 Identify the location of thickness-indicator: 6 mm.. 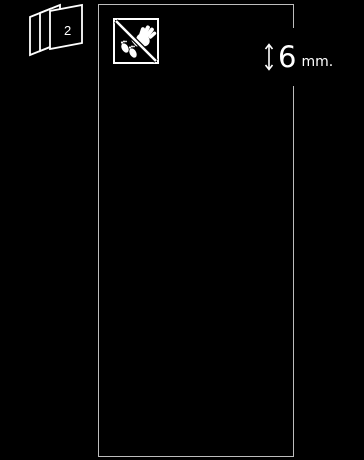
(299, 57).